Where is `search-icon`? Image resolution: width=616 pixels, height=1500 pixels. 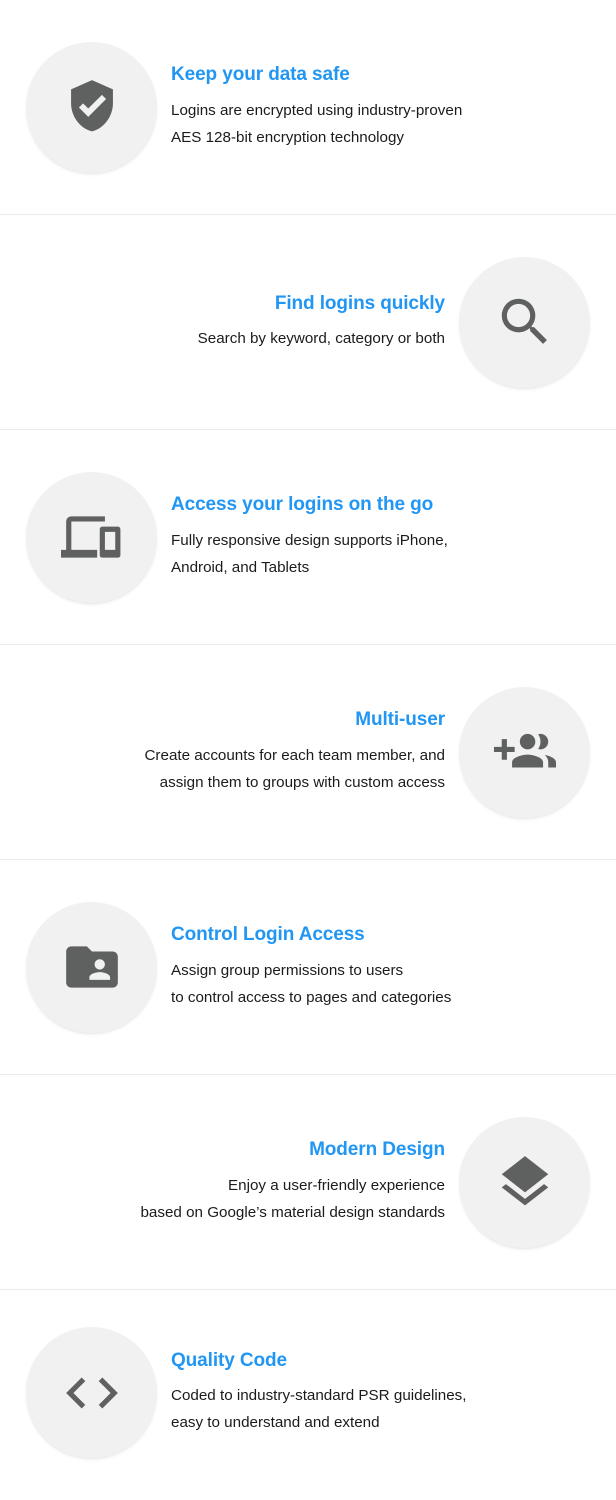 search-icon is located at coordinates (524, 321).